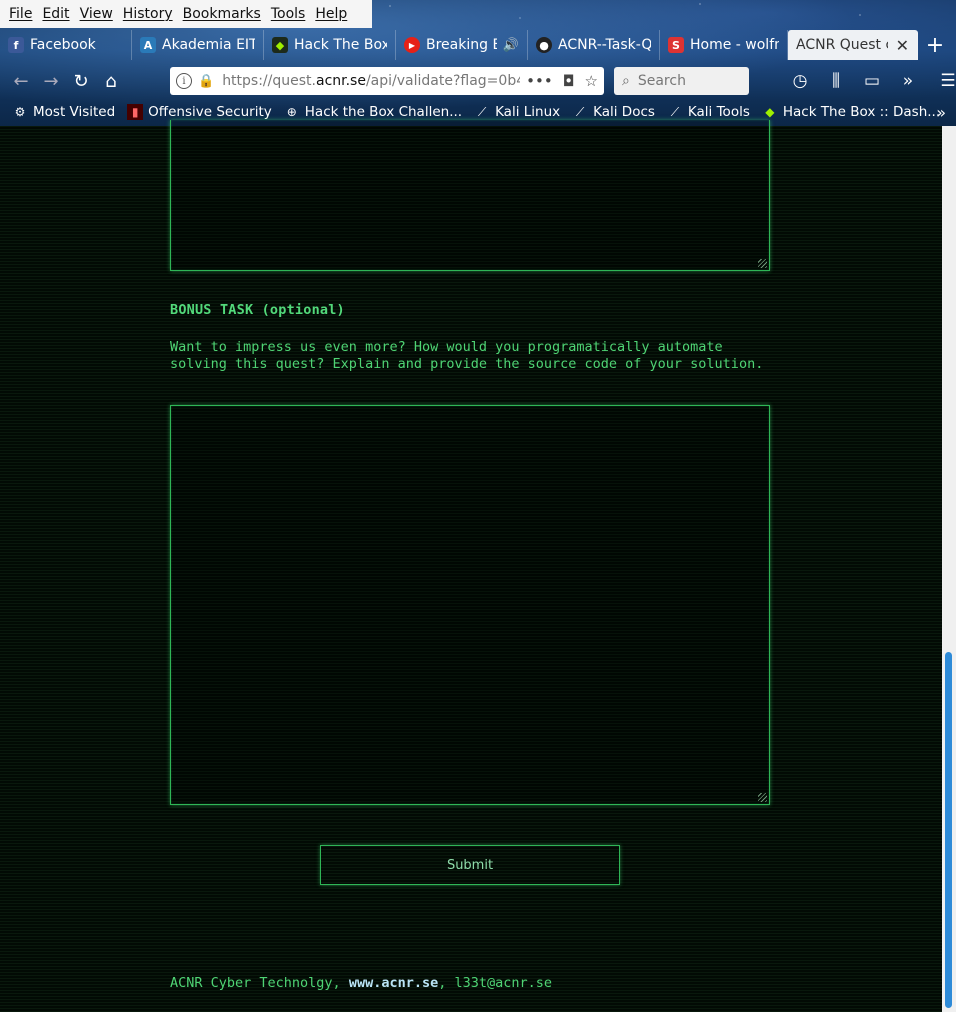 Image resolution: width=956 pixels, height=1012 pixels. What do you see at coordinates (613, 112) in the screenshot?
I see `bookmark-kali-docs: ⟋ Kali Docs` at bounding box center [613, 112].